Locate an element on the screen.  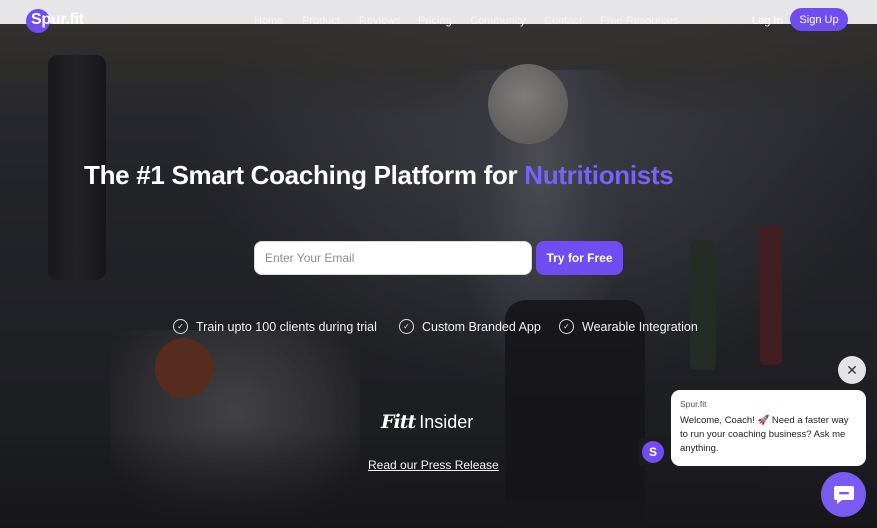
fitt-insider-logo: Fitt Insider is located at coordinates (427, 422).